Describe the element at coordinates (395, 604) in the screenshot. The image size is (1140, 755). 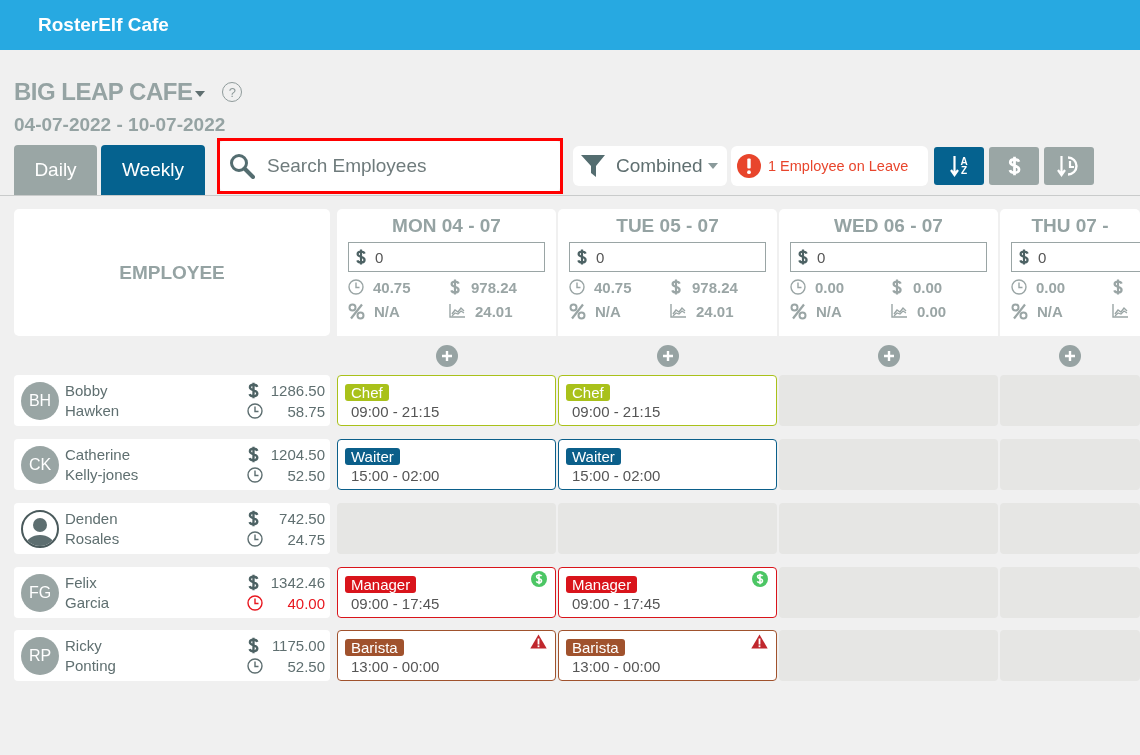
I see `shift-time: 09:00 - 17:45` at that location.